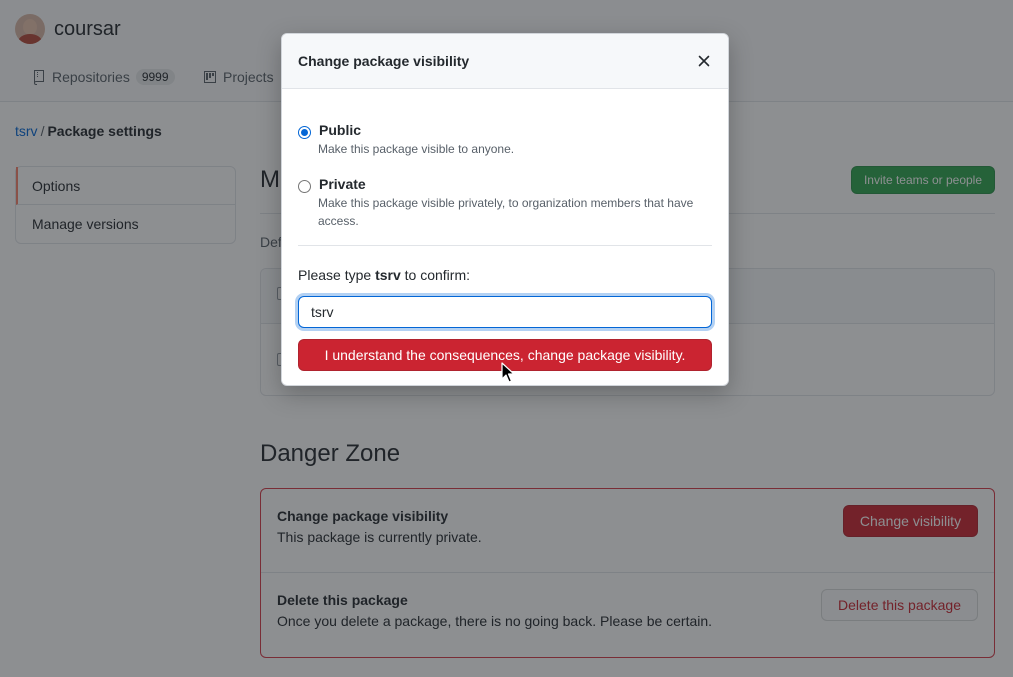  I want to click on dialog-divider, so click(505, 245).